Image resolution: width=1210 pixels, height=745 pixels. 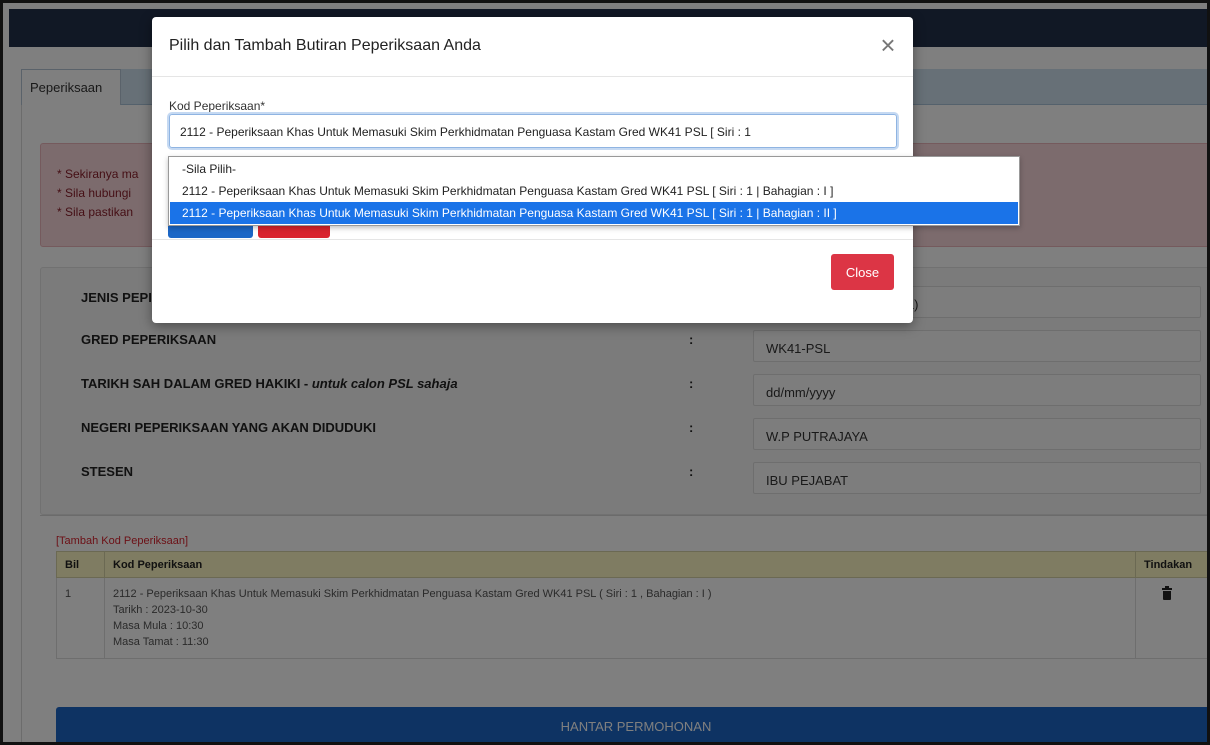 What do you see at coordinates (210, 231) in the screenshot?
I see `hidden-add-button` at bounding box center [210, 231].